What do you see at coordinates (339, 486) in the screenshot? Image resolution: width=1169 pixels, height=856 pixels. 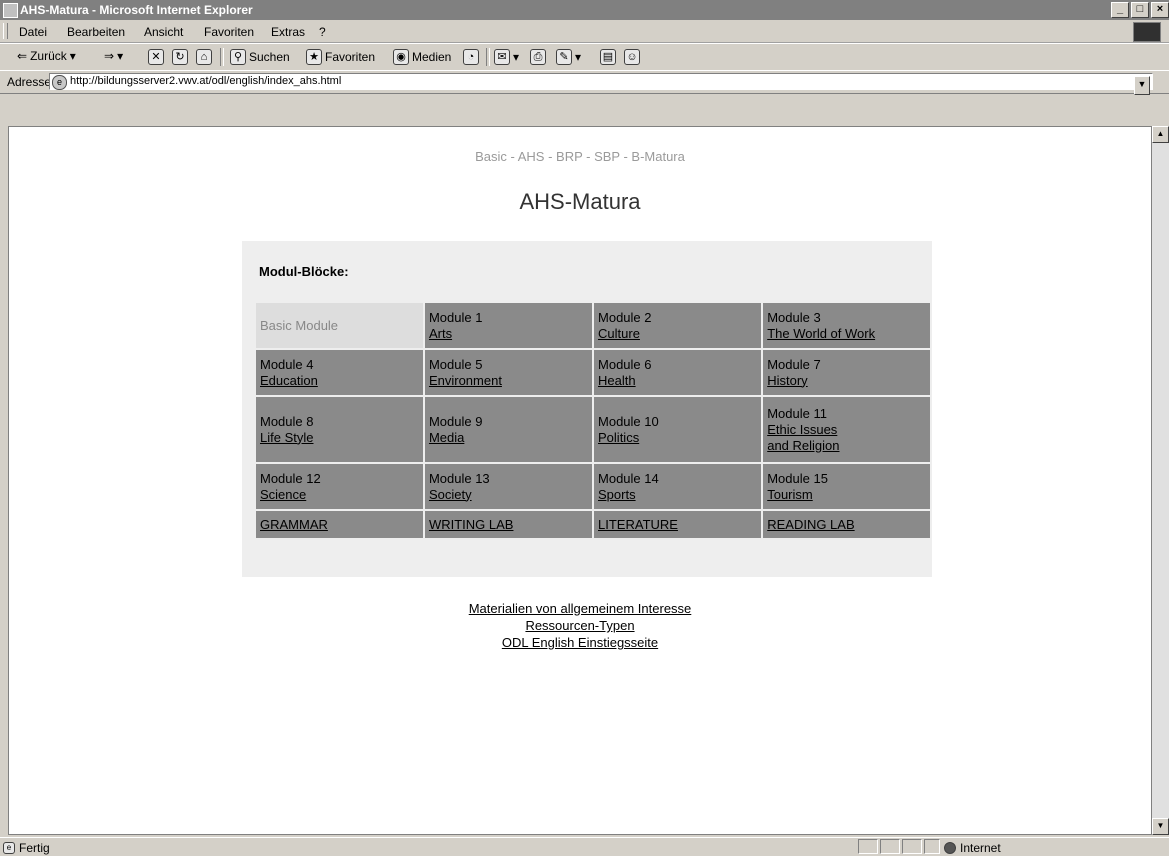 I see `module-cell-12: Module 12 Science` at bounding box center [339, 486].